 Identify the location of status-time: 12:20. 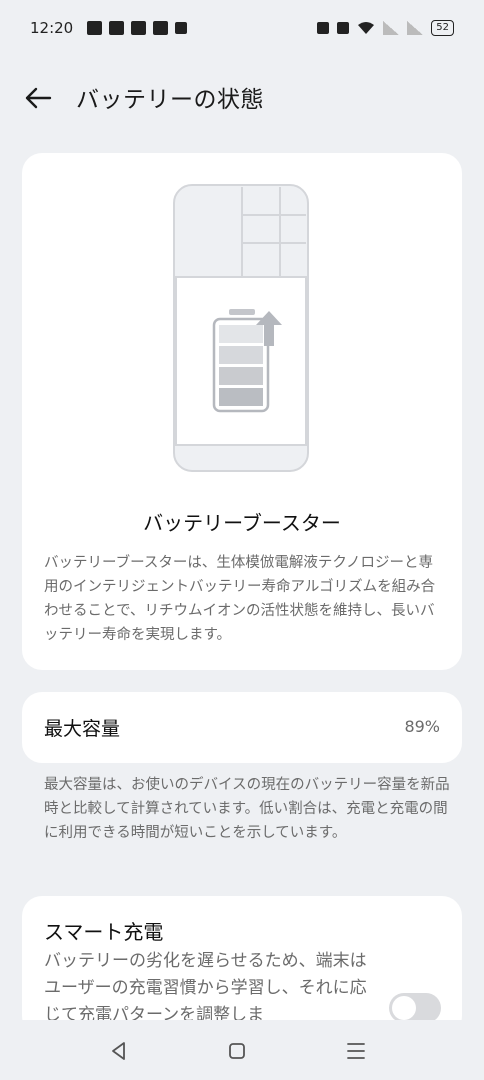
(52, 28).